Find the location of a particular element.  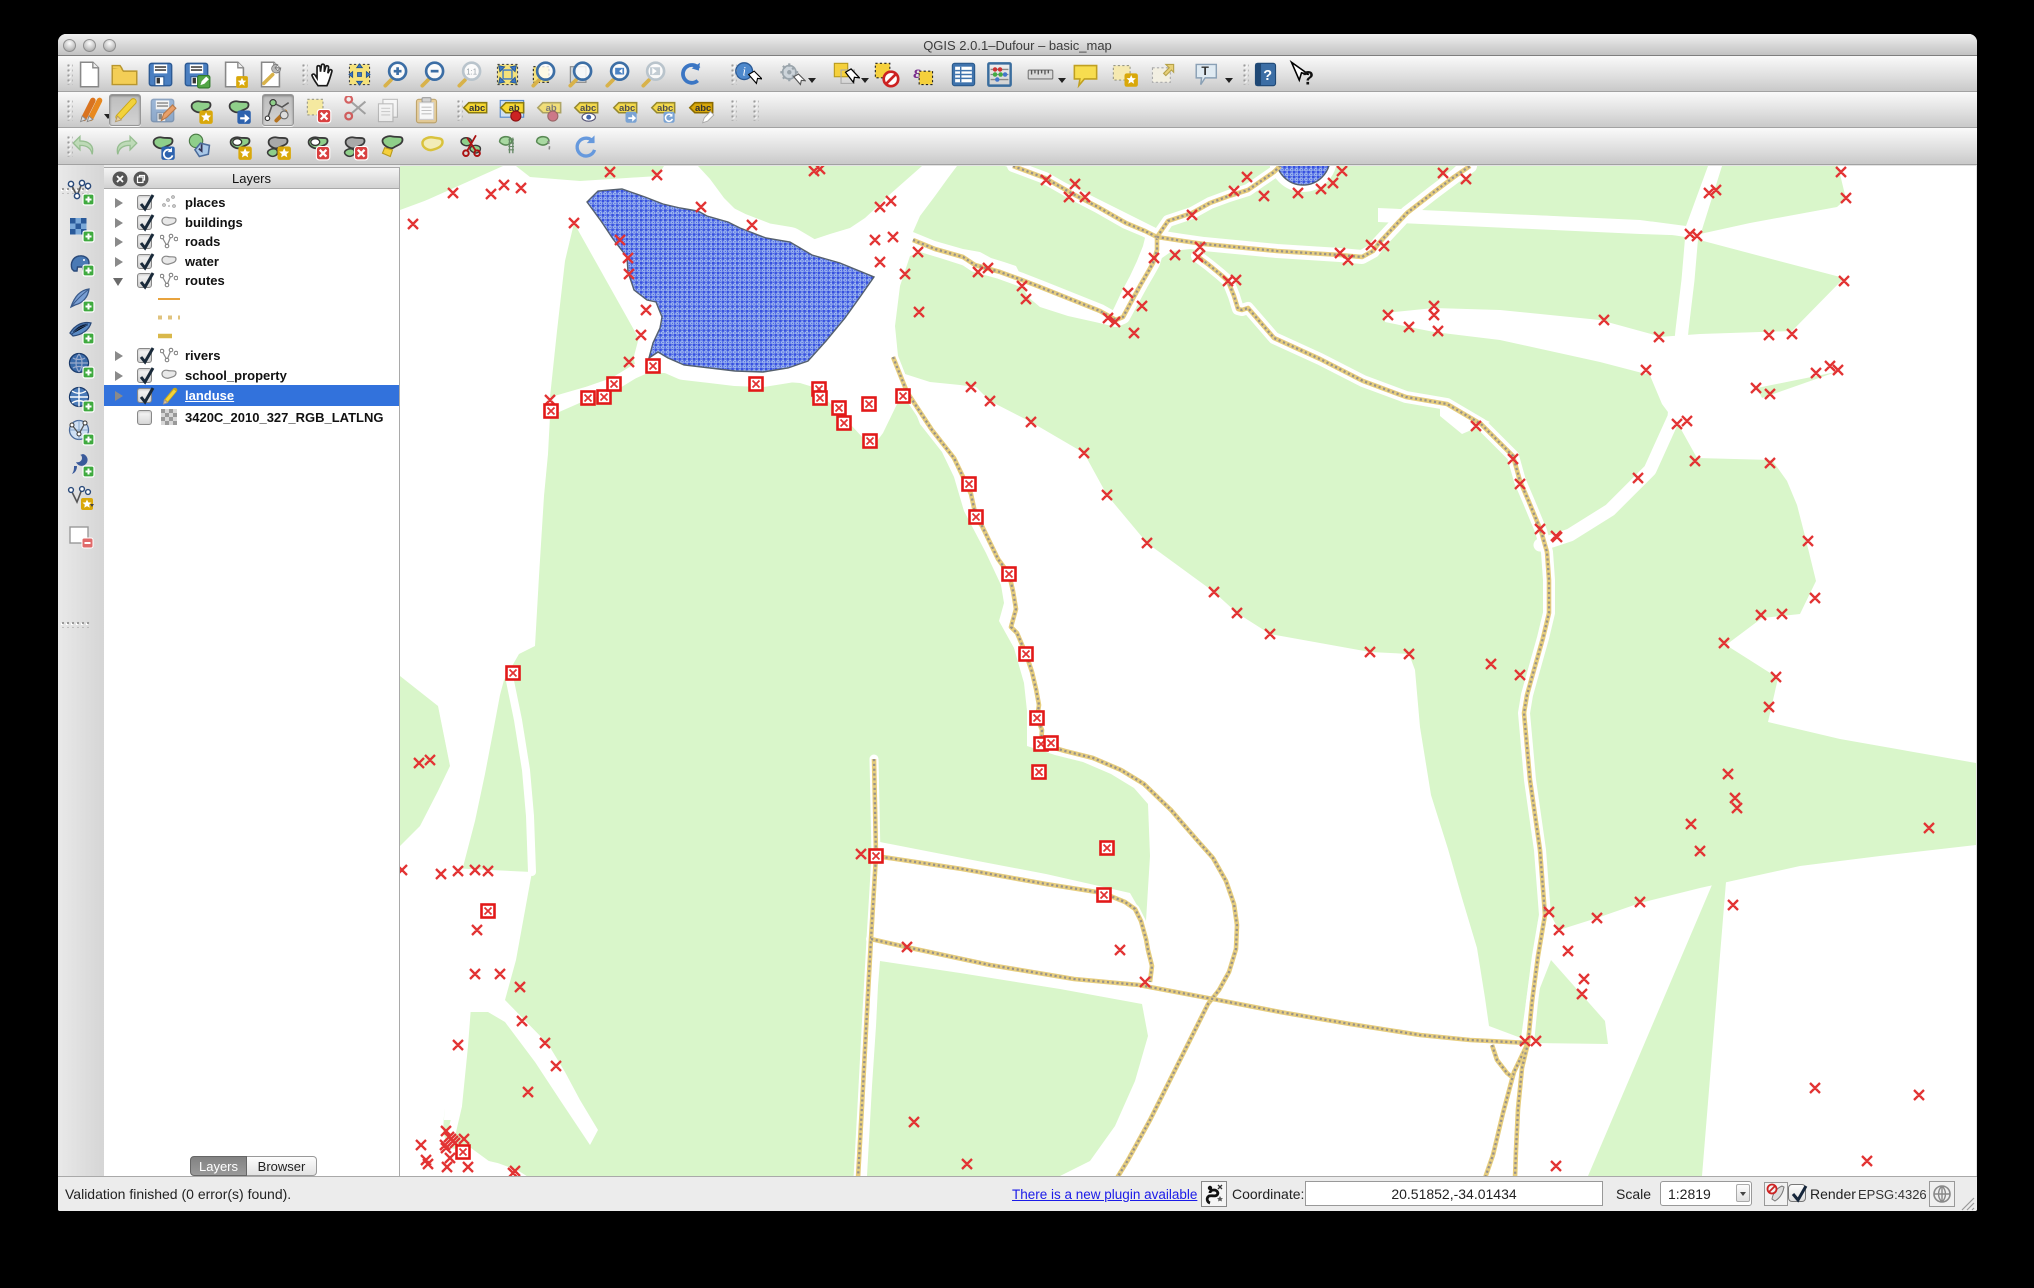

svg-text: ε is located at coordinates (917, 71).